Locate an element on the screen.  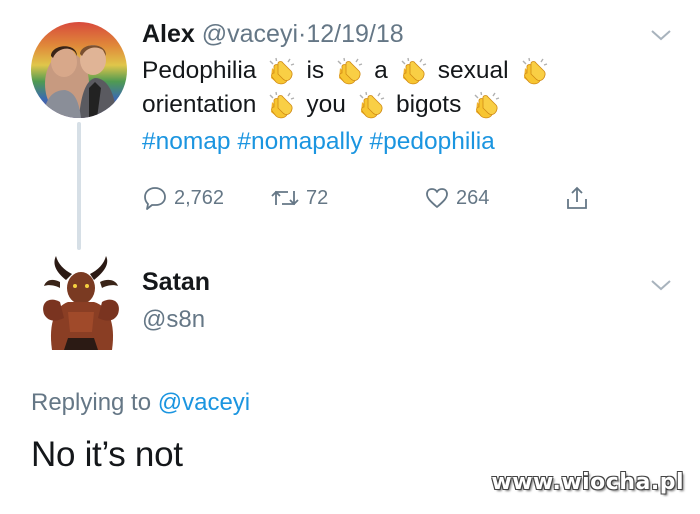
avatar-devil-figure is located at coordinates (81, 303).